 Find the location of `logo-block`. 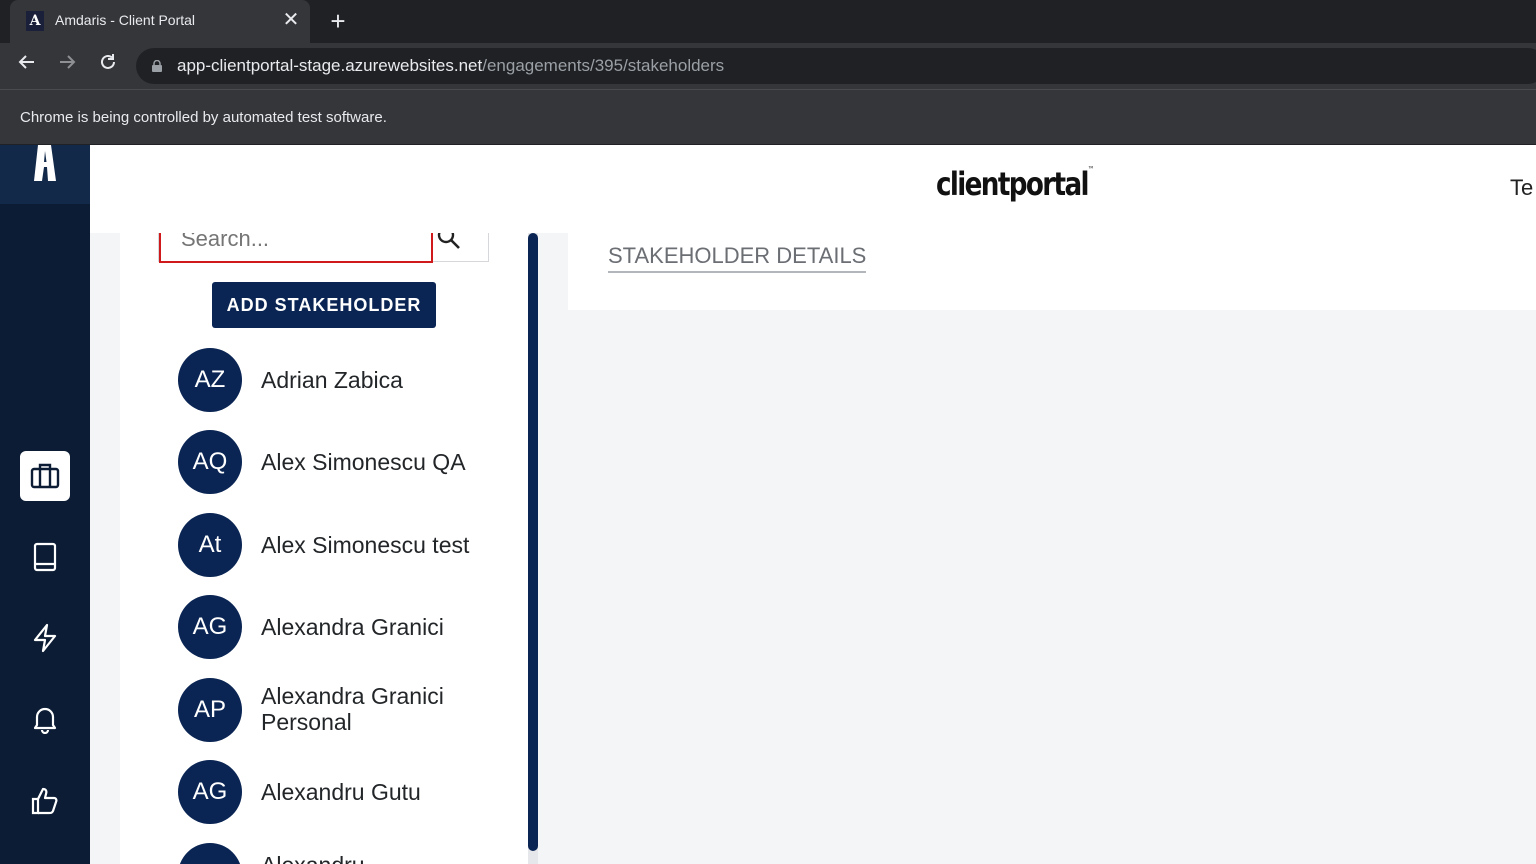

logo-block is located at coordinates (45, 174).